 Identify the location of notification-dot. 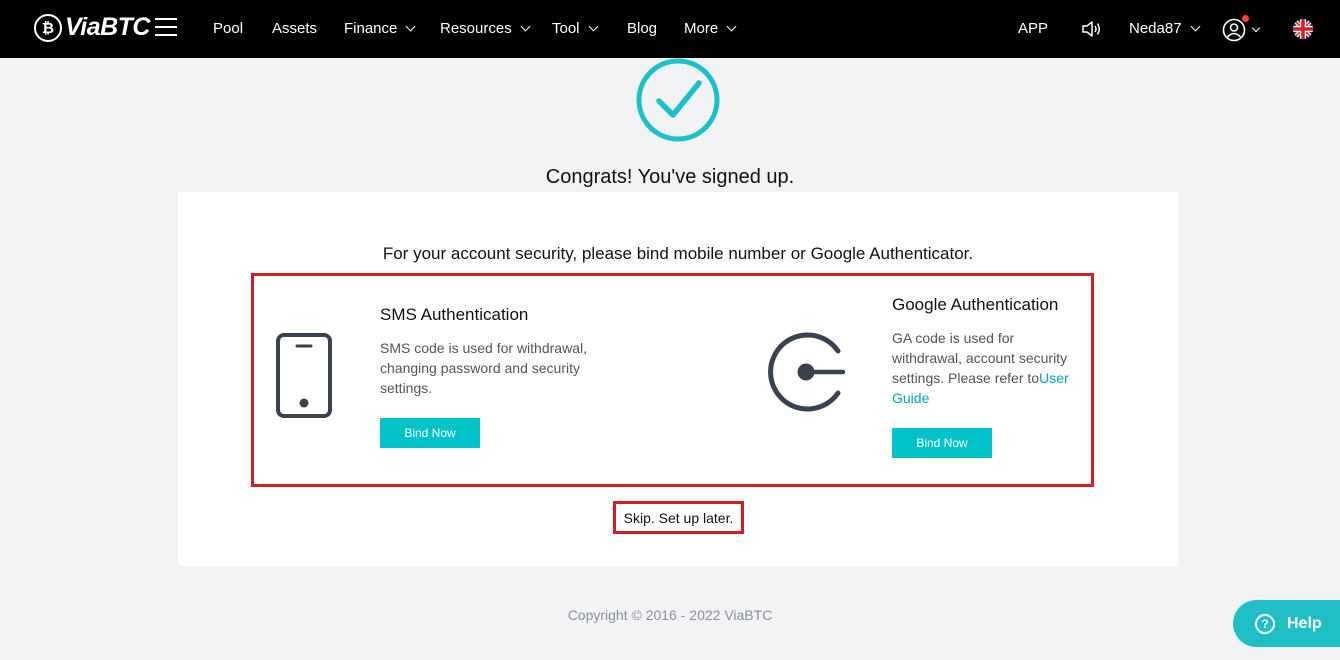
(1245, 18).